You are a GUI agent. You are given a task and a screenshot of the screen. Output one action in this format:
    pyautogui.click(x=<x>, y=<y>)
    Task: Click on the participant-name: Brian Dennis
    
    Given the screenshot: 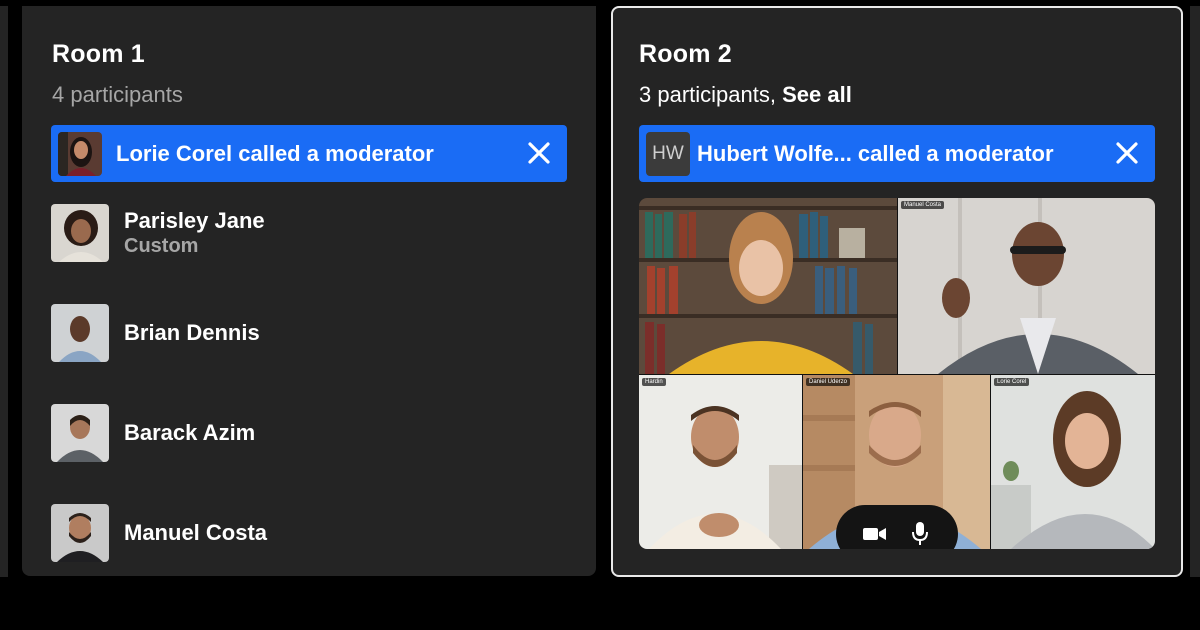 What is the action you would take?
    pyautogui.click(x=192, y=332)
    